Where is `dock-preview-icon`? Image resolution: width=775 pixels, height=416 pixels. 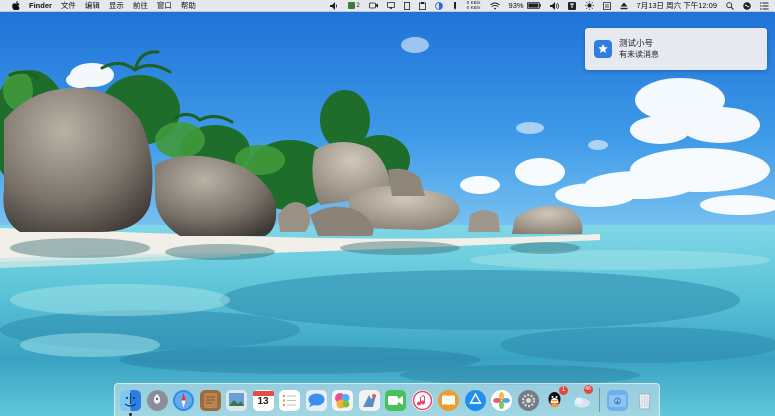 dock-preview-icon is located at coordinates (236, 400).